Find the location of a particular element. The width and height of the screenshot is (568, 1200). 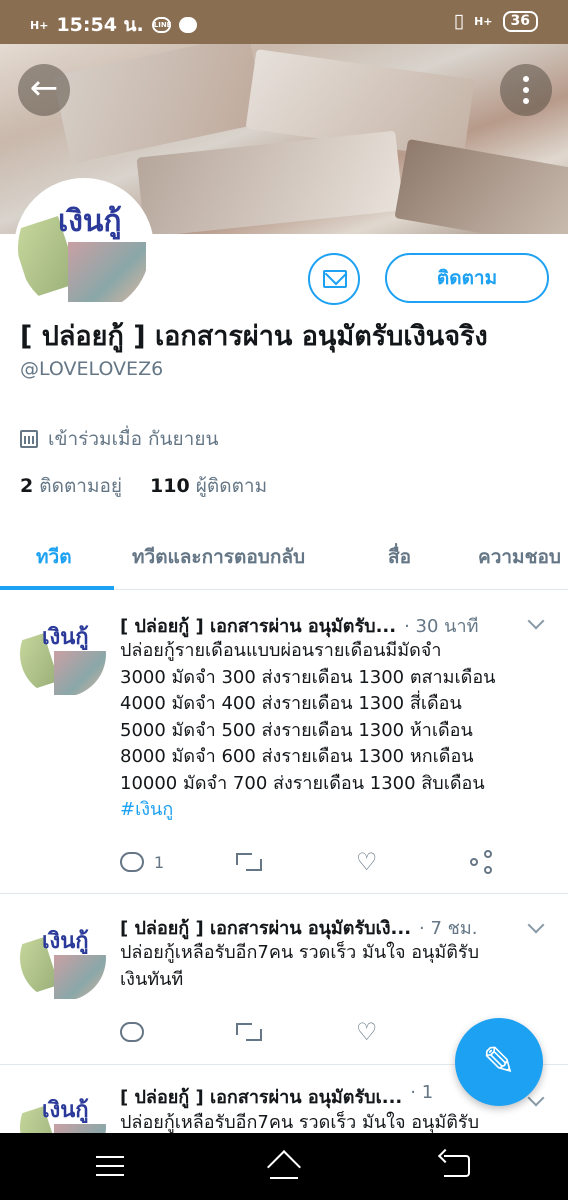

menu-icon is located at coordinates (110, 1166).